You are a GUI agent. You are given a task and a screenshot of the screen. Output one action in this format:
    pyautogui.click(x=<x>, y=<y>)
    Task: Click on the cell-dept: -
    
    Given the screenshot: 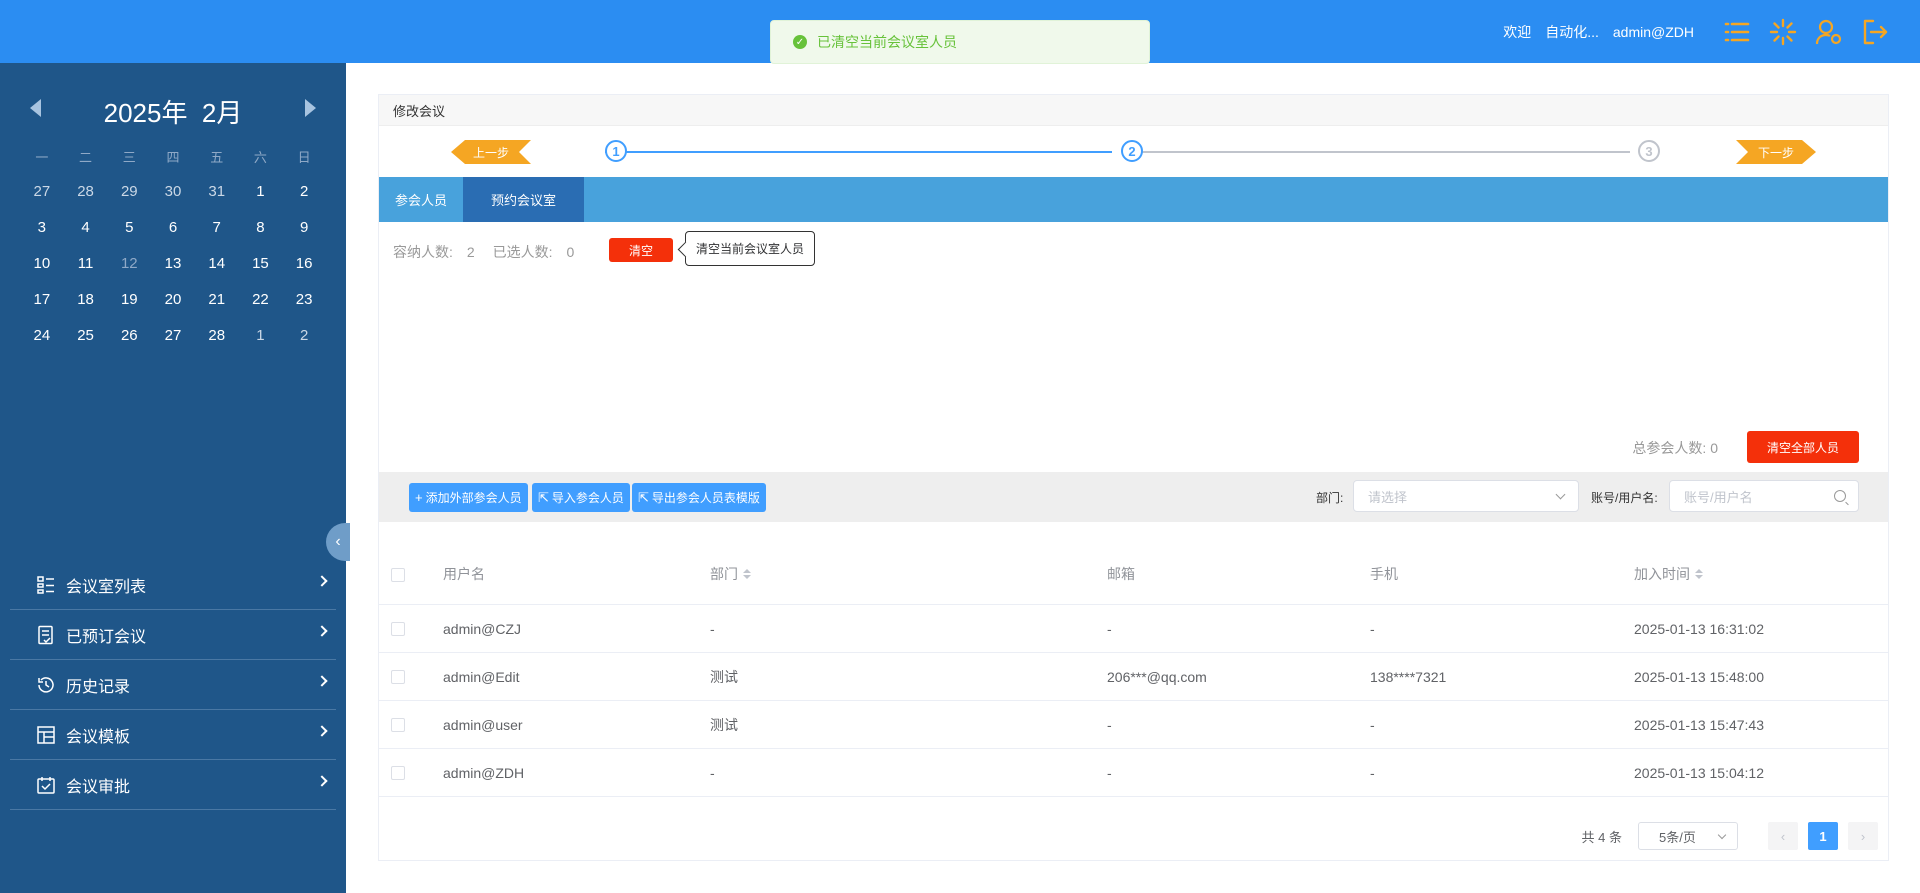 What is the action you would take?
    pyautogui.click(x=712, y=628)
    